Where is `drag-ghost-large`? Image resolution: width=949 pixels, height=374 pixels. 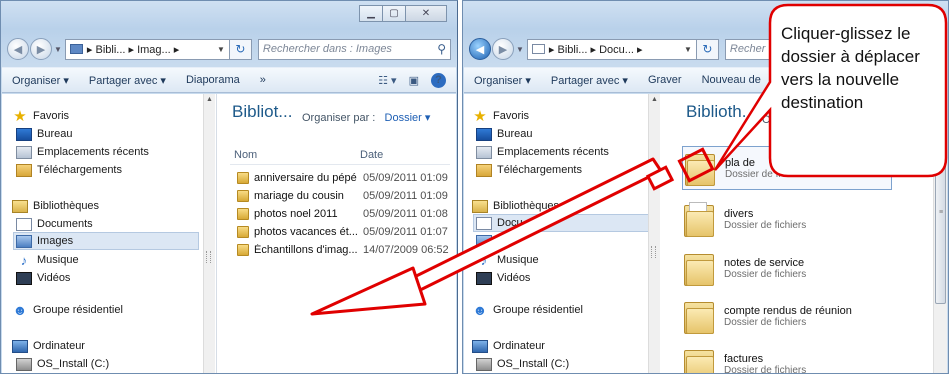
drag-ghost-large is located at coordinates (696, 165).